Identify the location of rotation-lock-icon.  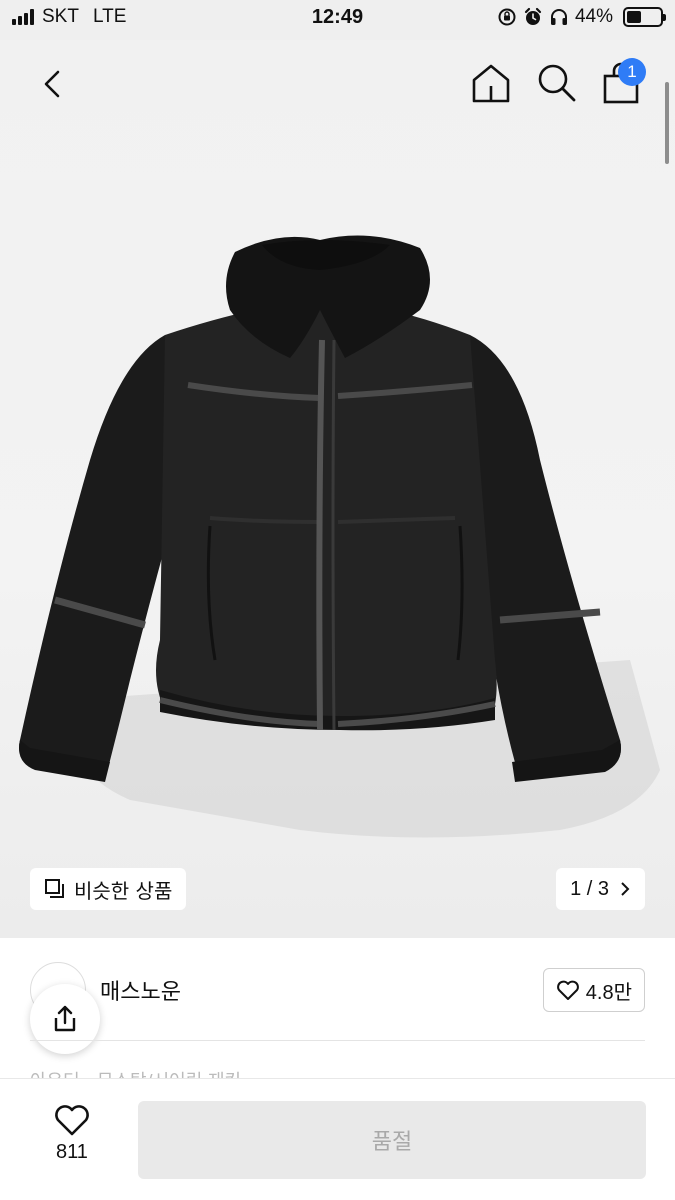
(507, 17).